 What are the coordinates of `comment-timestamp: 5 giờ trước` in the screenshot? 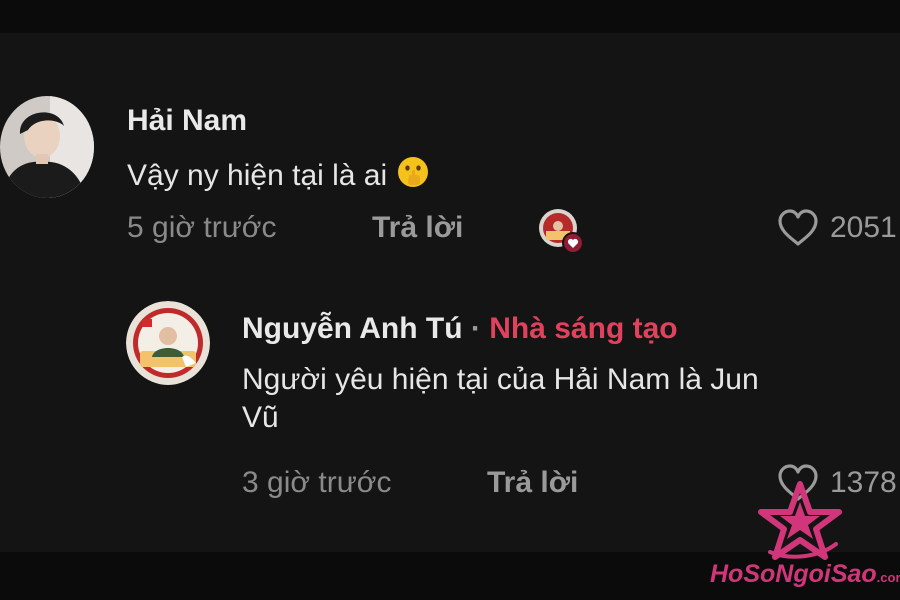 It's located at (202, 227).